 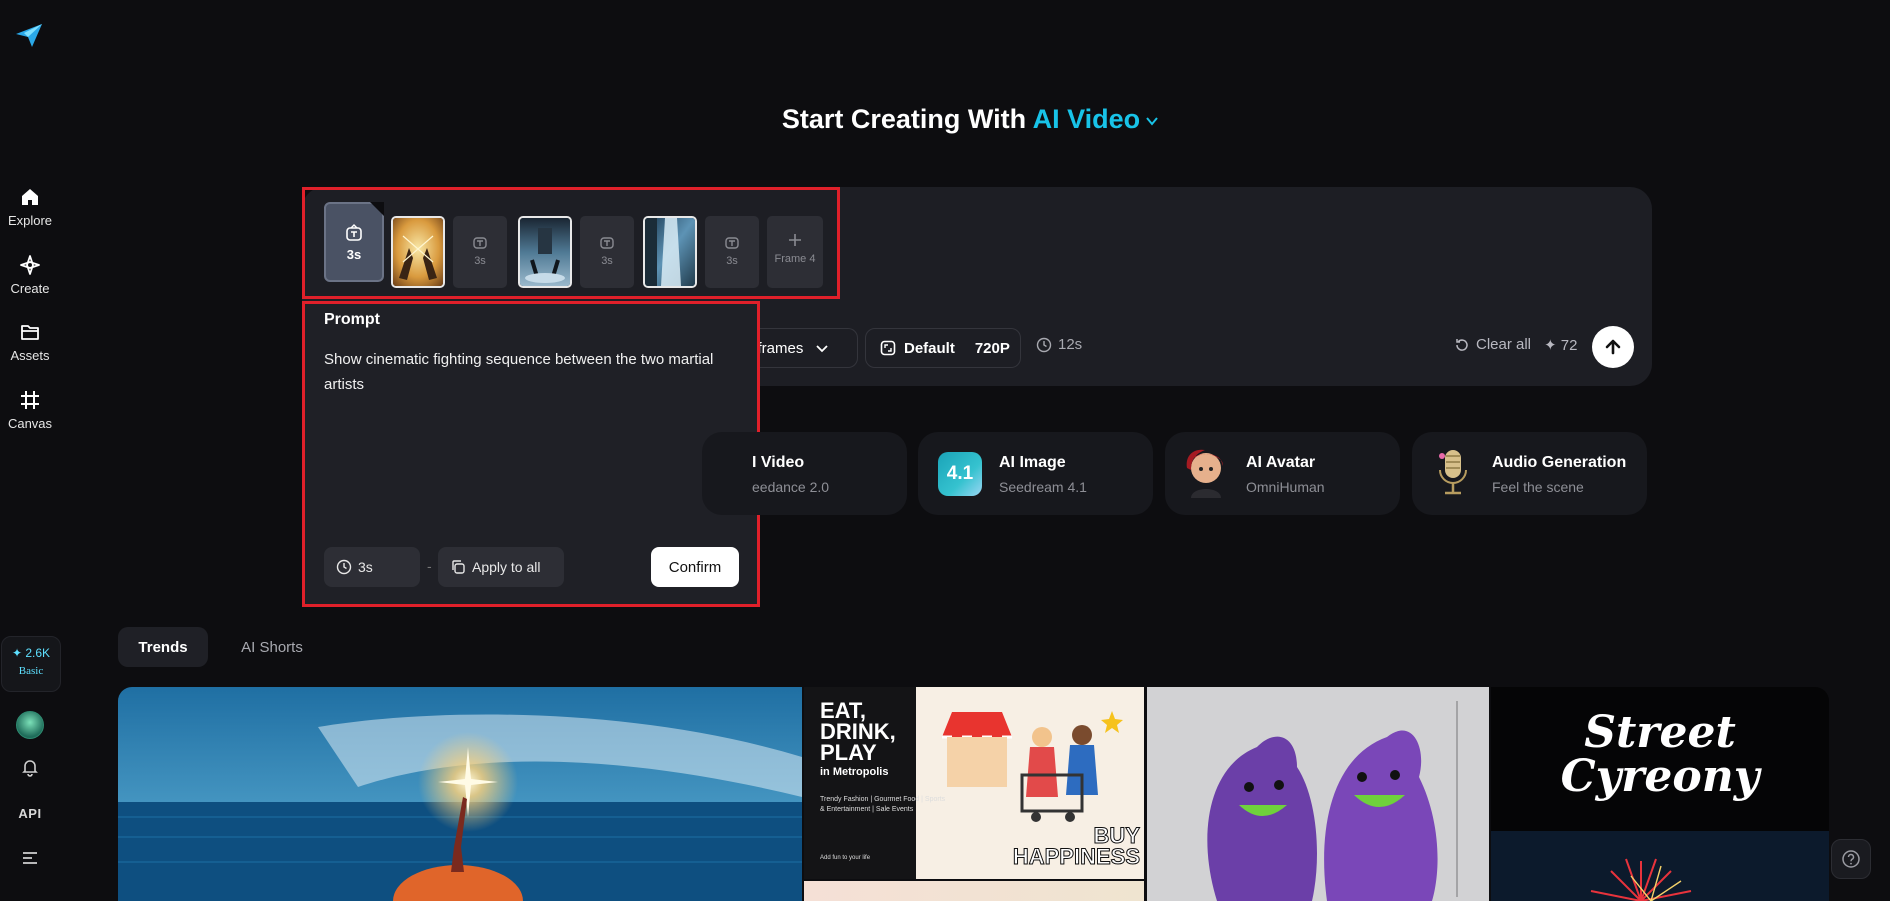 What do you see at coordinates (695, 567) in the screenshot?
I see `confirm-button: Confirm` at bounding box center [695, 567].